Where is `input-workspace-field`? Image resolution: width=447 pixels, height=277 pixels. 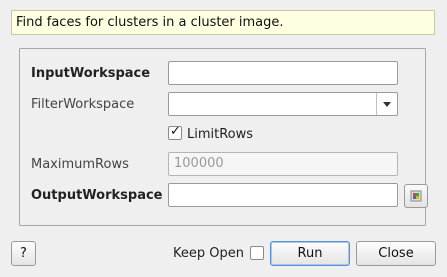
input-workspace-field is located at coordinates (283, 73).